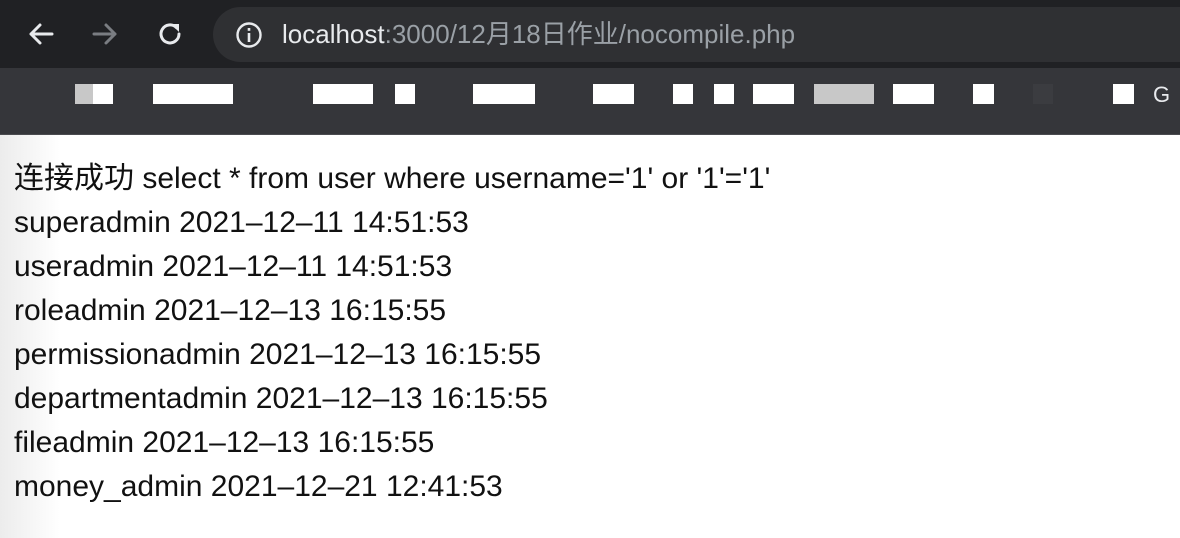 Image resolution: width=1180 pixels, height=538 pixels. What do you see at coordinates (590, 101) in the screenshot?
I see `bookmarks-bar: G` at bounding box center [590, 101].